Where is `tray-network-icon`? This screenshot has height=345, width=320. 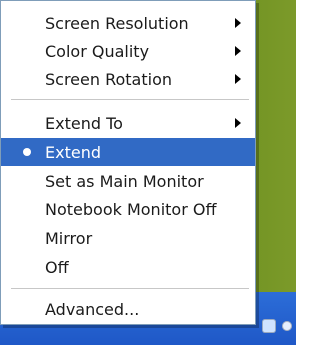 tray-network-icon is located at coordinates (287, 326).